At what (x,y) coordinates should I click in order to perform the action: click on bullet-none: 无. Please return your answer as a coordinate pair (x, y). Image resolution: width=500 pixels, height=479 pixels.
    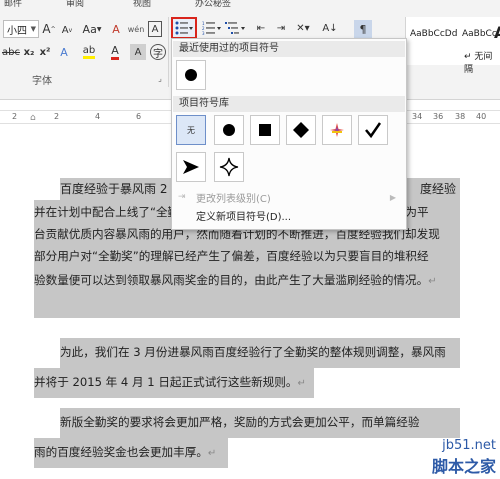
    Looking at the image, I should click on (191, 130).